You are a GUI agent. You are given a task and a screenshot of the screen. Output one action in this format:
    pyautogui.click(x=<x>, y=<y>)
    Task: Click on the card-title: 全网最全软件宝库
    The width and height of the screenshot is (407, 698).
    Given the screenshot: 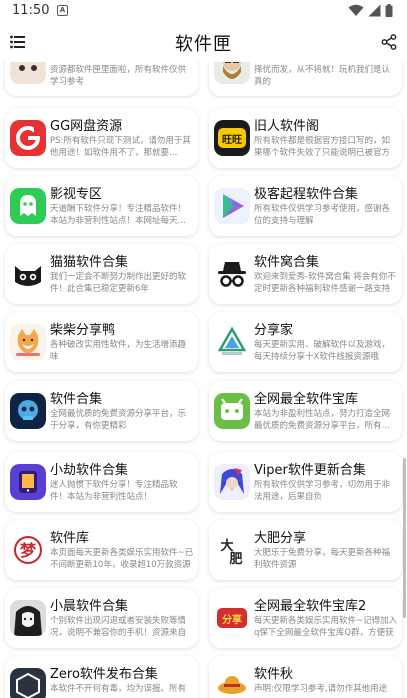 What is the action you would take?
    pyautogui.click(x=306, y=399)
    